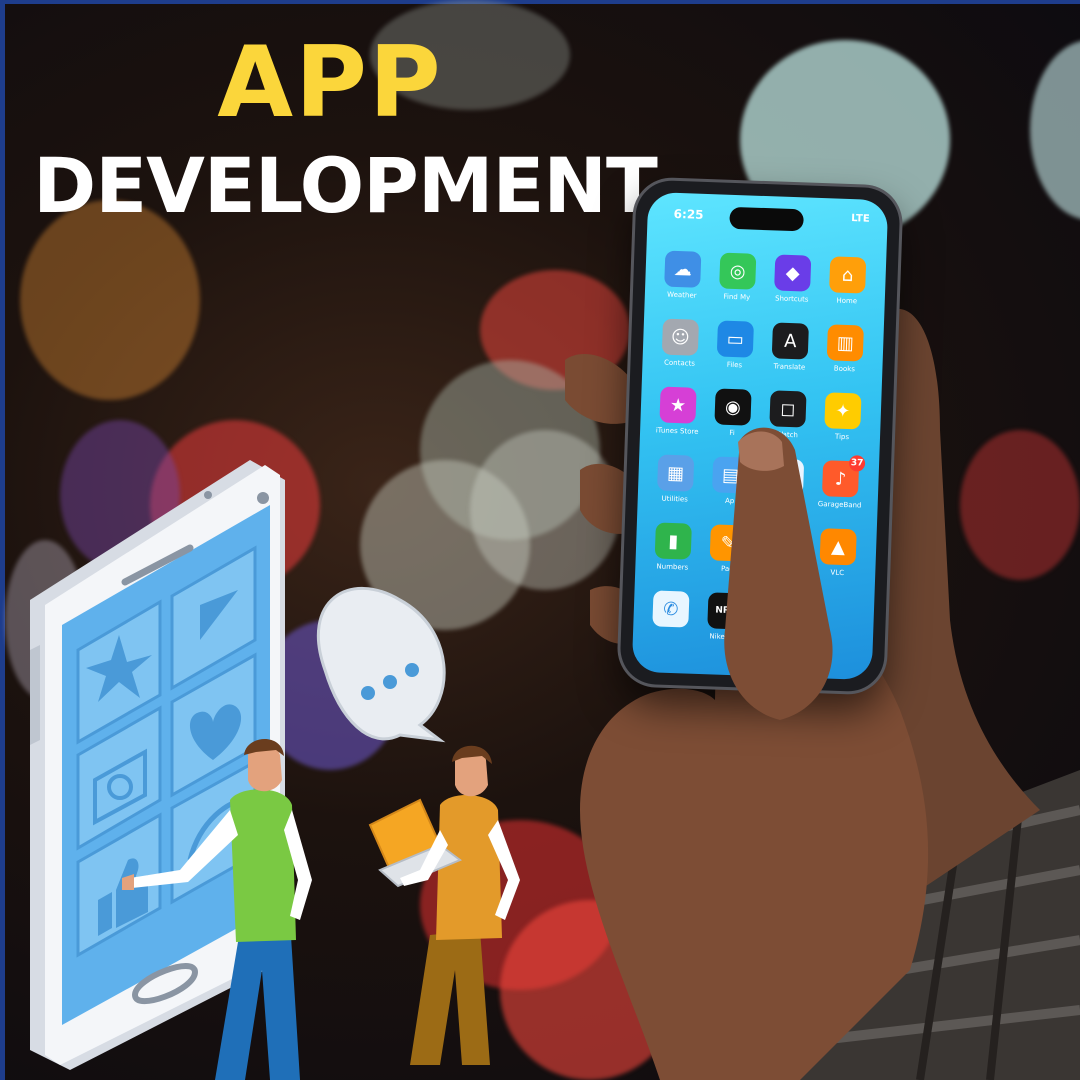  What do you see at coordinates (737, 297) in the screenshot?
I see `app-label: Find My` at bounding box center [737, 297].